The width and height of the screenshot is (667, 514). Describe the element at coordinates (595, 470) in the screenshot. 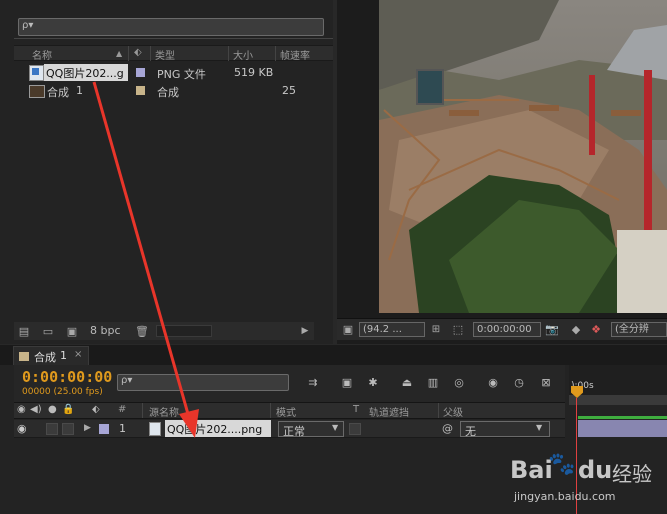

I see `watermark-brand-suffix: du` at that location.